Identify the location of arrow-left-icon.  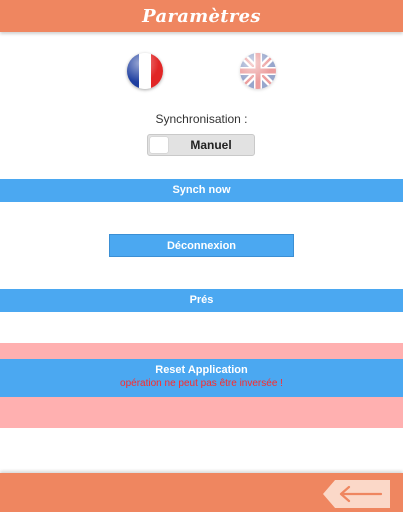
(361, 494).